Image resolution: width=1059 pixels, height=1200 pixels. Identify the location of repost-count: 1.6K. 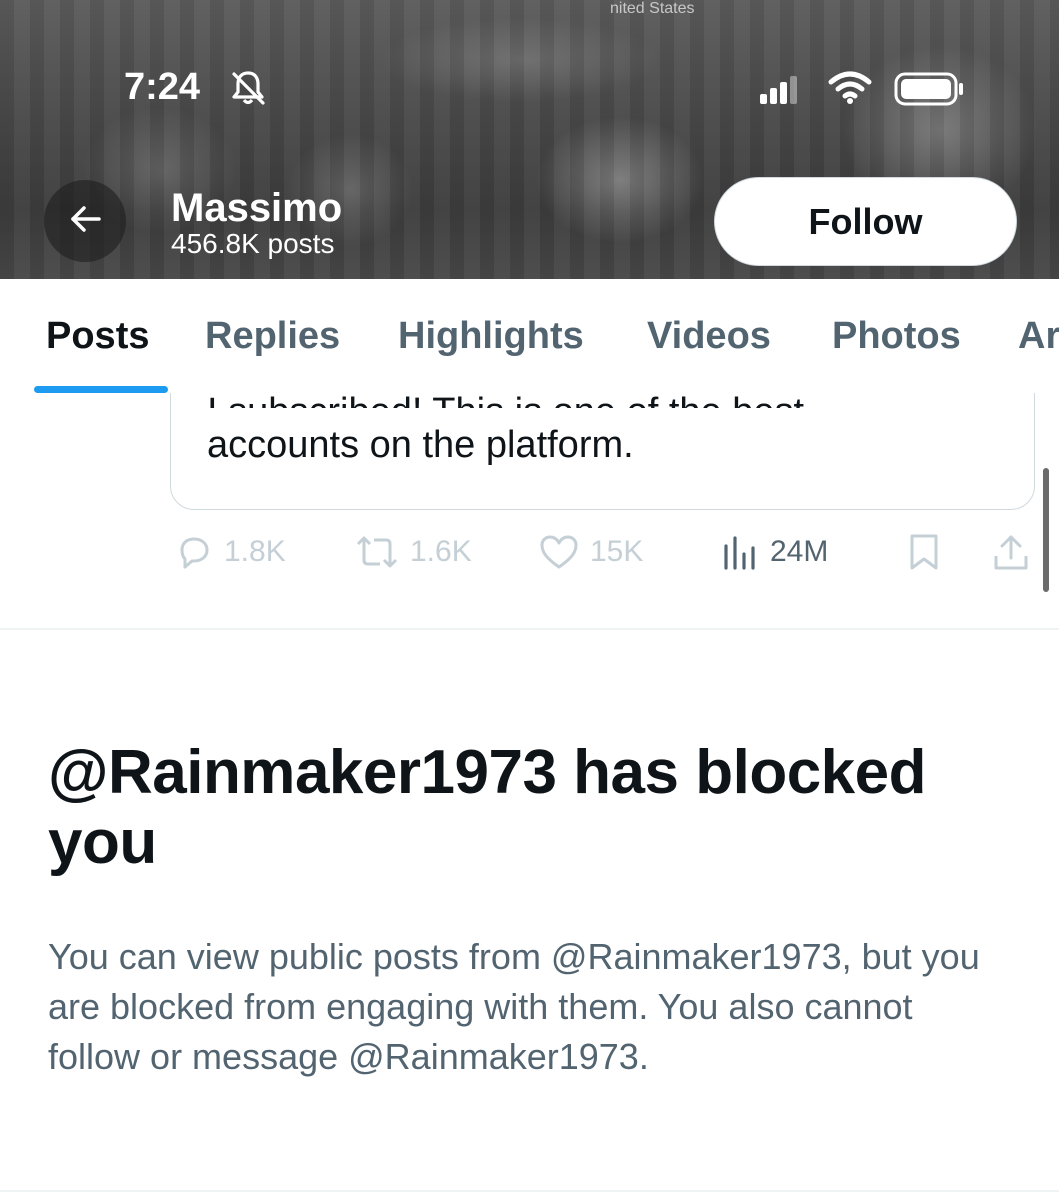
(441, 551).